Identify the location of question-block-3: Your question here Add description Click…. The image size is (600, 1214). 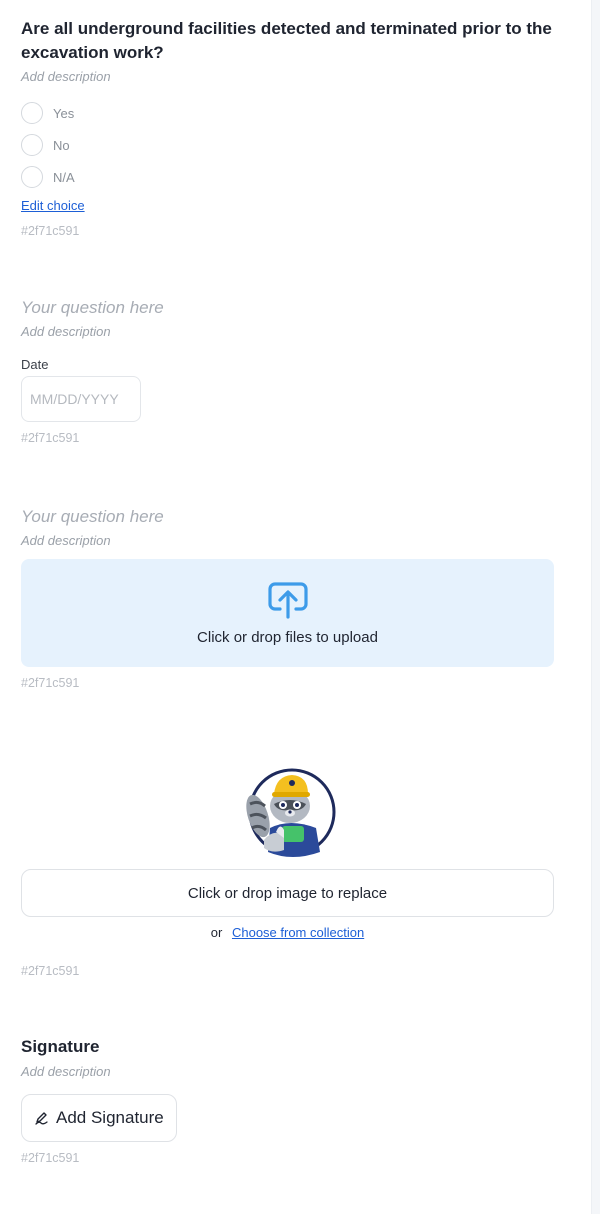
(291, 597).